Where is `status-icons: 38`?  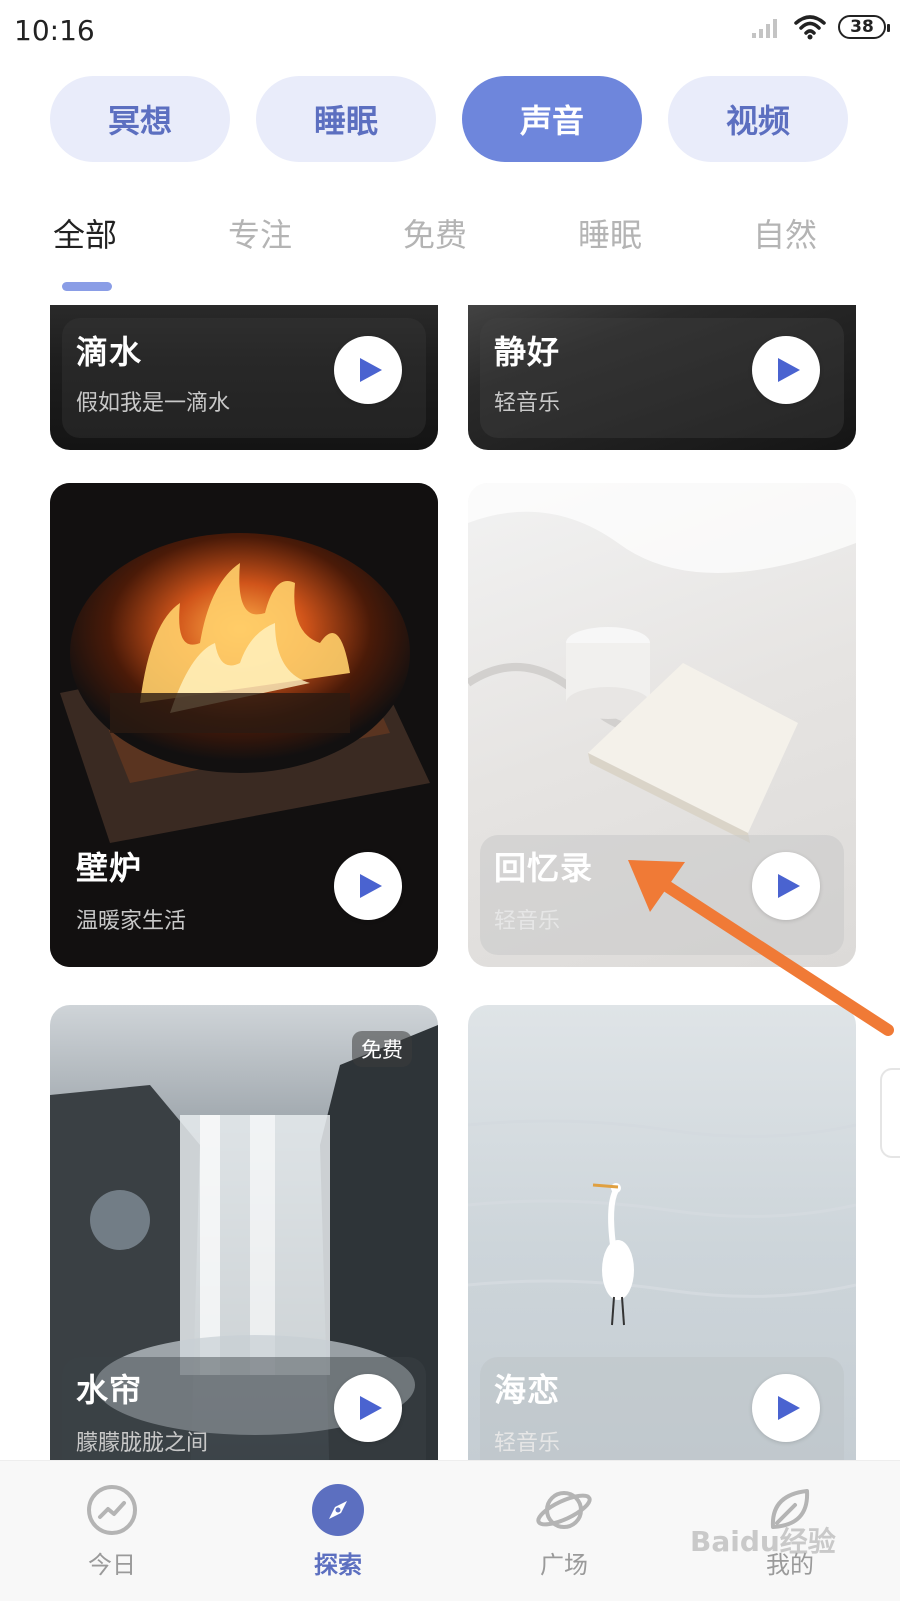 status-icons: 38 is located at coordinates (820, 27).